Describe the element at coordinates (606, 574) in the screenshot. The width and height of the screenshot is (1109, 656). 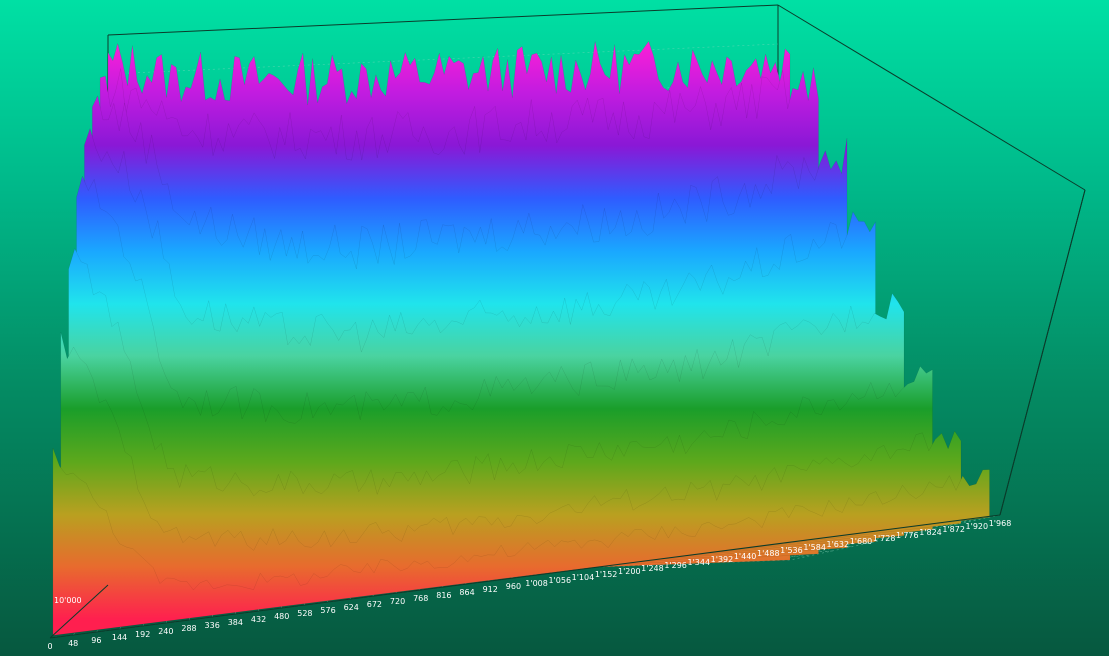
I see `x-tick-label: 1'152` at that location.